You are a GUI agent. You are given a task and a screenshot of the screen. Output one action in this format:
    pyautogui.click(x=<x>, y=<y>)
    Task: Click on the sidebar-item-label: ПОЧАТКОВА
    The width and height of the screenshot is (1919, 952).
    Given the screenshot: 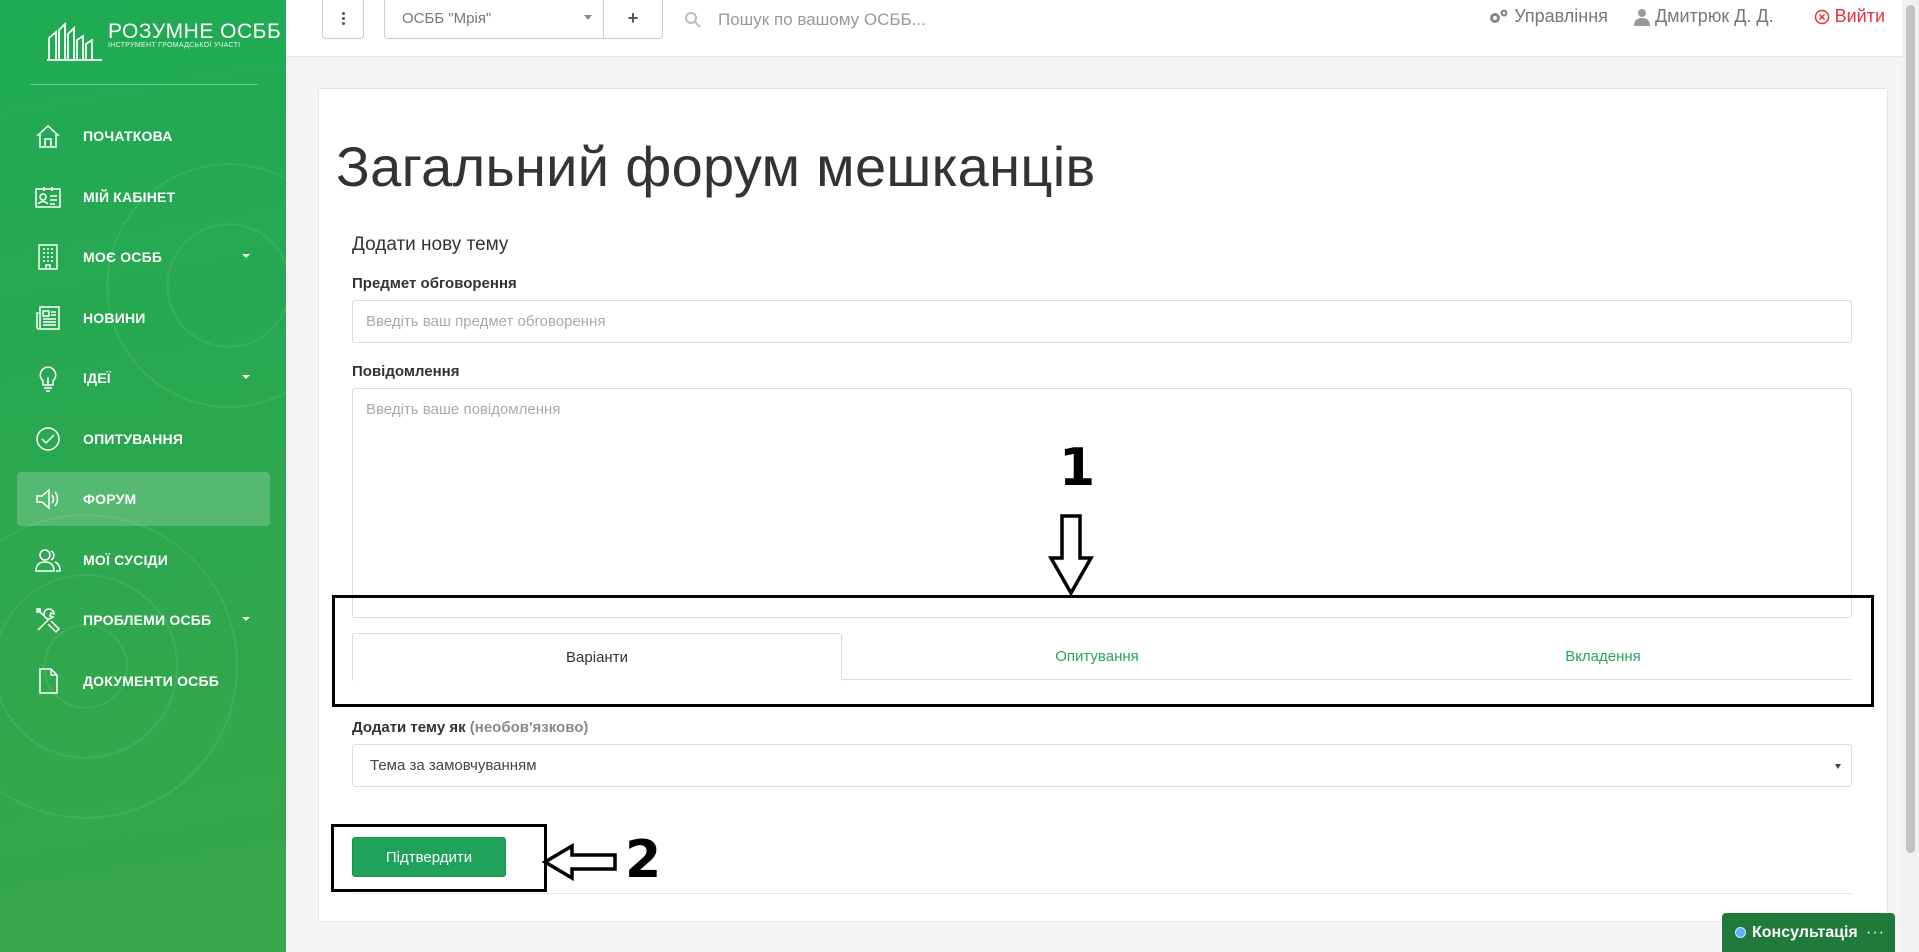 What is the action you would take?
    pyautogui.click(x=128, y=136)
    